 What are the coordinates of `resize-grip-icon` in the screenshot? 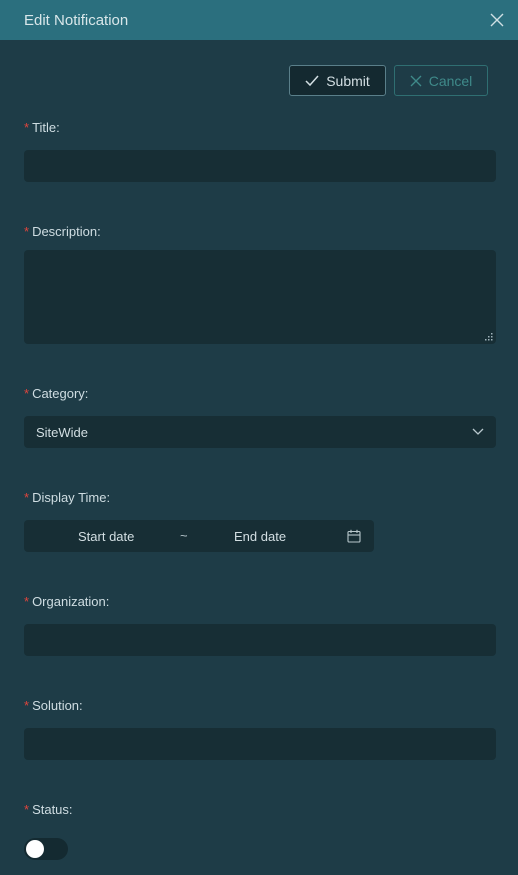 It's located at (489, 337).